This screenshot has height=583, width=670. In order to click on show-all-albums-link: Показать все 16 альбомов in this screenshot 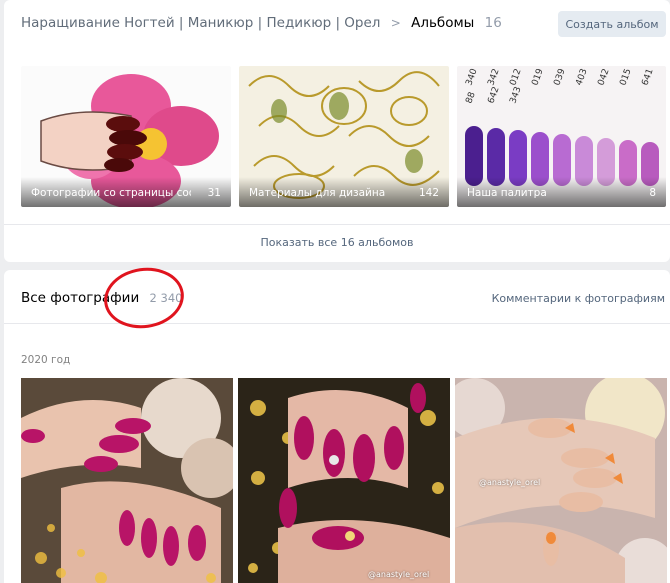, I will do `click(337, 242)`.